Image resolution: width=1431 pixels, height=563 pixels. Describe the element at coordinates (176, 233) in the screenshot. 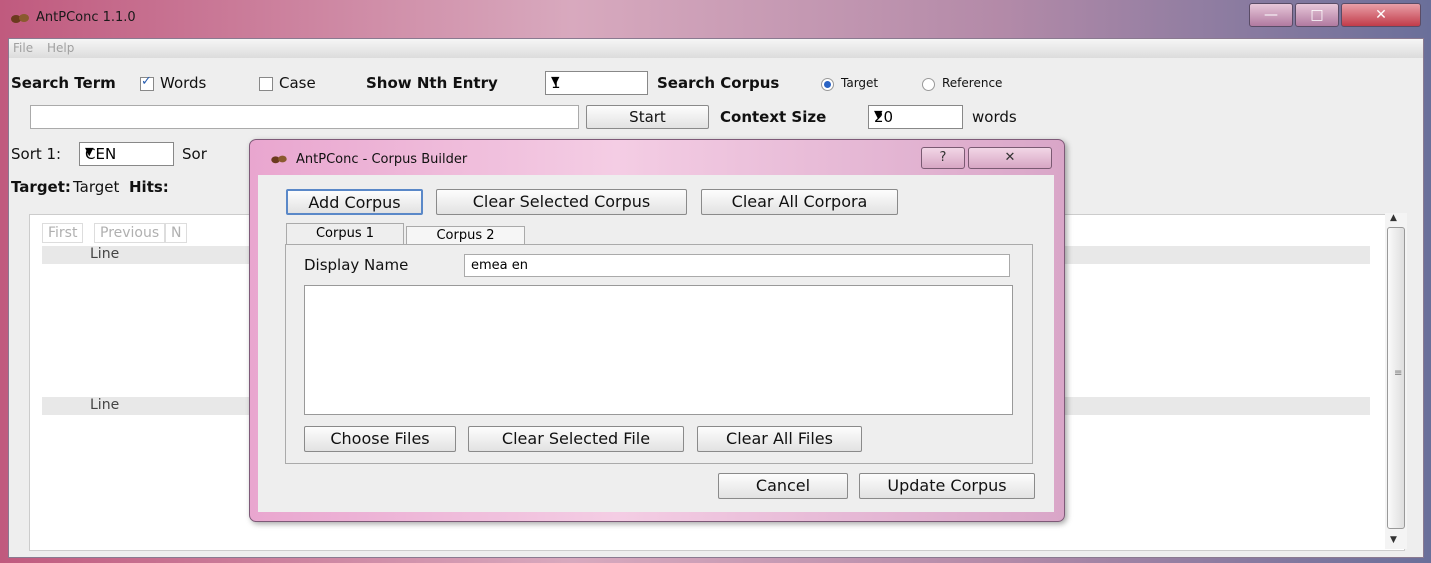

I see `next-page-button: N` at that location.